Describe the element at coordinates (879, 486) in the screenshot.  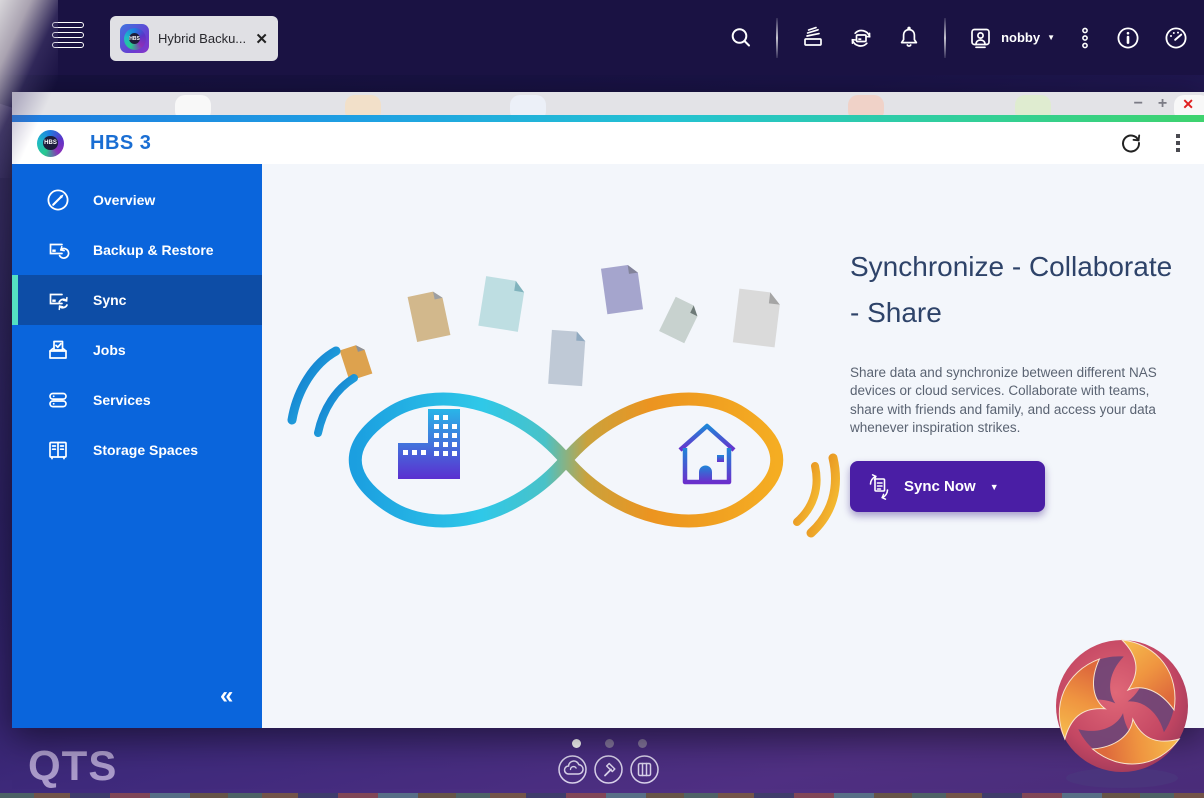
I see `sync-documents-icon` at that location.